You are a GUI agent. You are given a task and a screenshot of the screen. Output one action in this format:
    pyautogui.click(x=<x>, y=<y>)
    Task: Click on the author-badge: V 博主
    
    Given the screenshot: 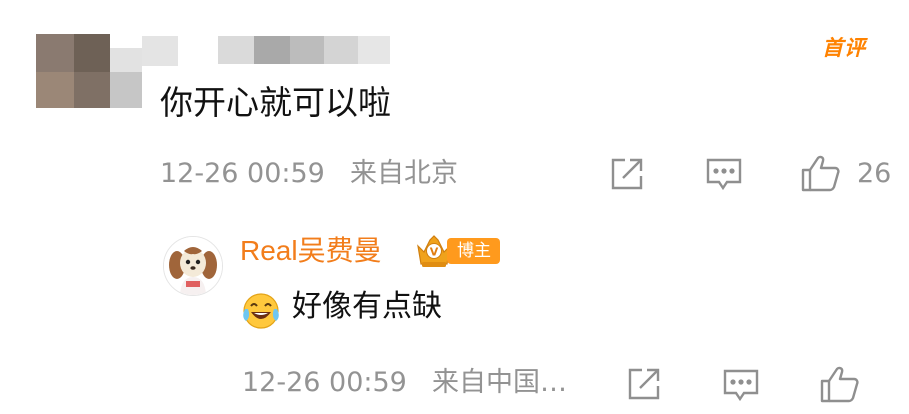 What is the action you would take?
    pyautogui.click(x=462, y=251)
    